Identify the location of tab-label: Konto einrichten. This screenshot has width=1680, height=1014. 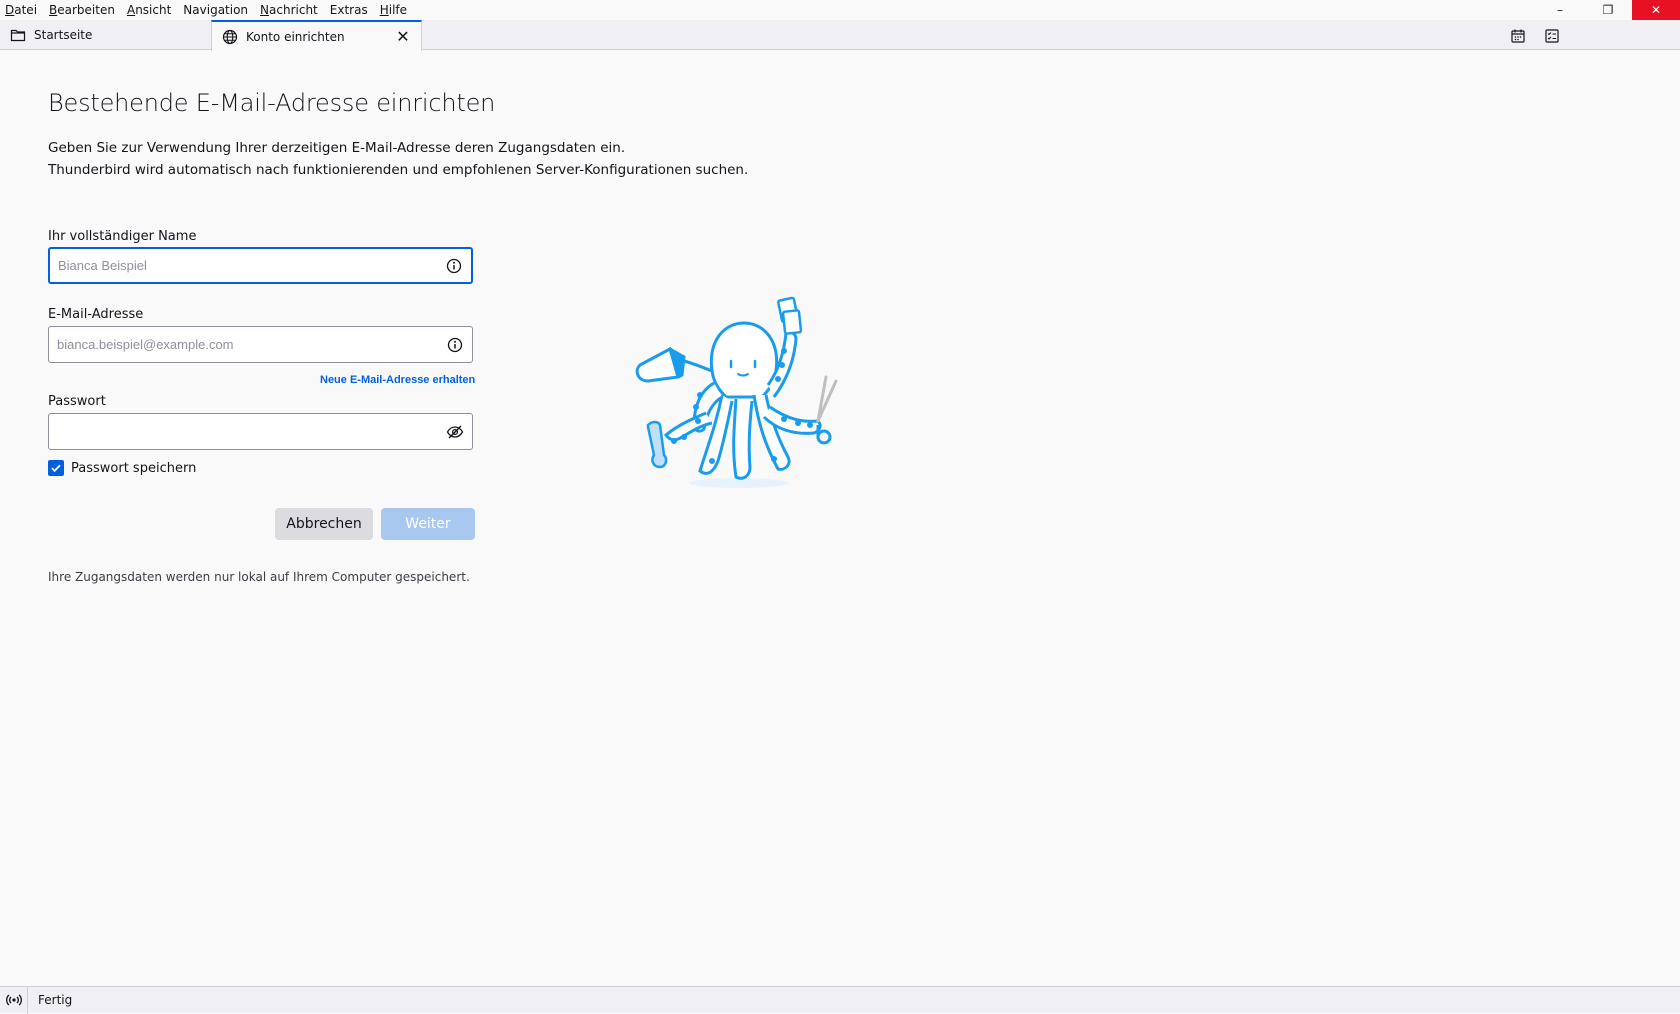
(295, 36).